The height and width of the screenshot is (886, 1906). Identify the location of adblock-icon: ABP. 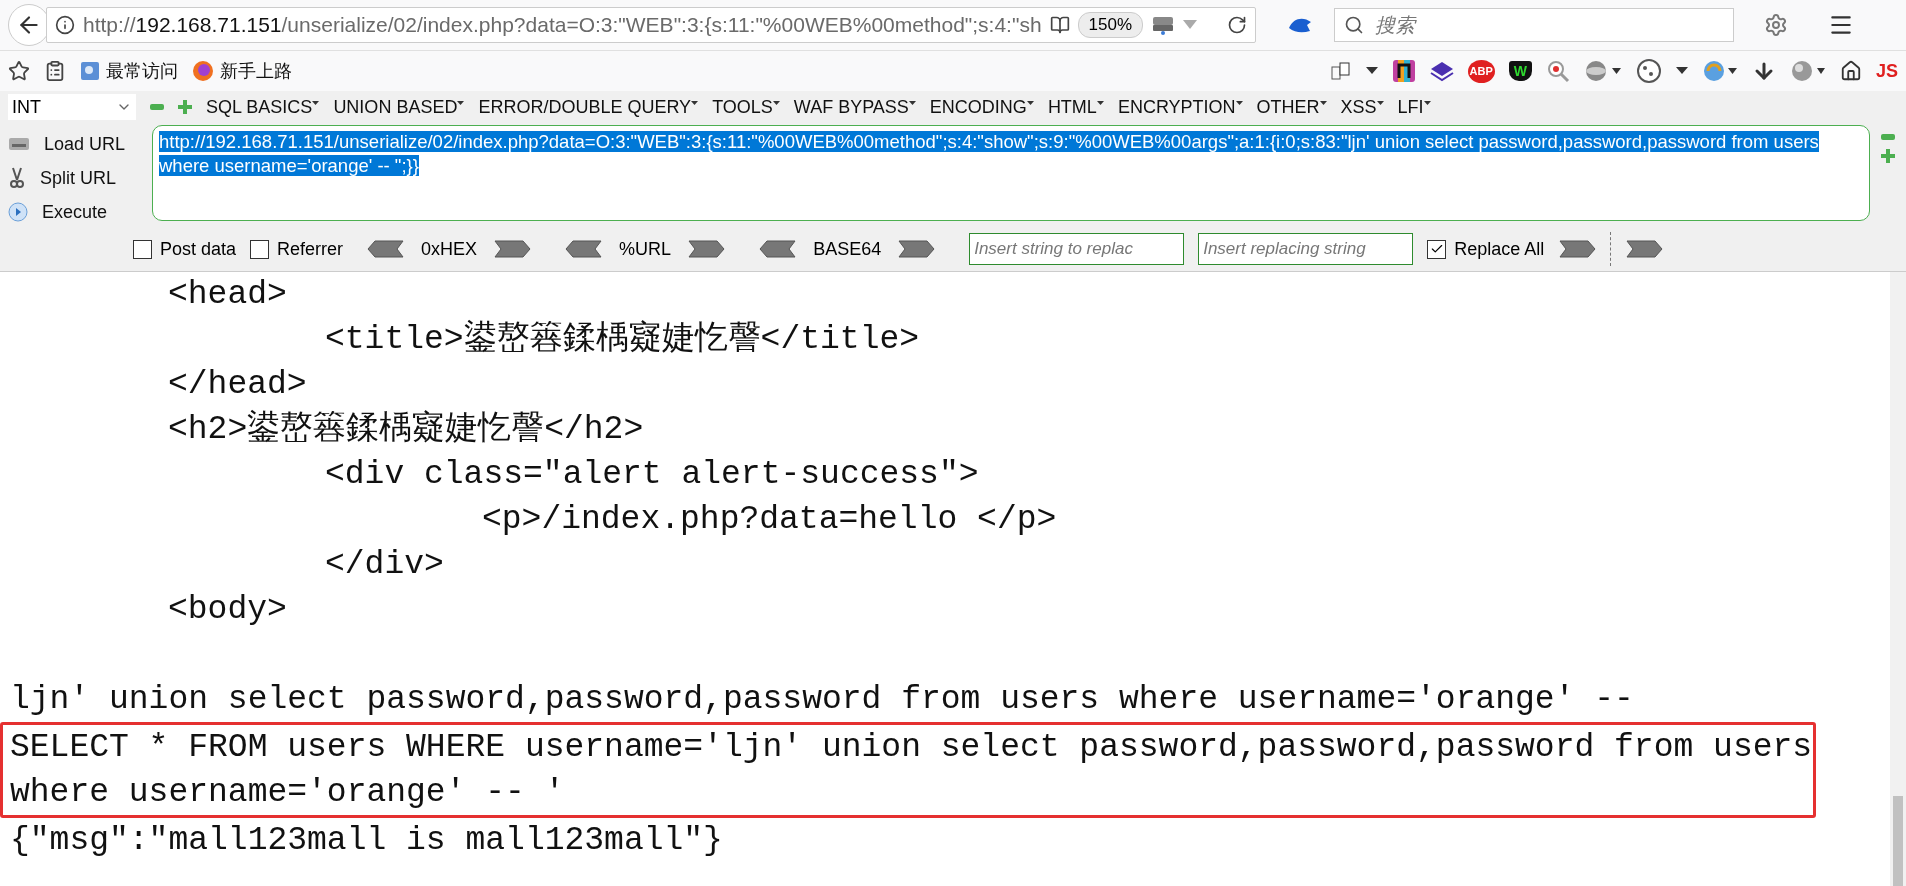
(1481, 71).